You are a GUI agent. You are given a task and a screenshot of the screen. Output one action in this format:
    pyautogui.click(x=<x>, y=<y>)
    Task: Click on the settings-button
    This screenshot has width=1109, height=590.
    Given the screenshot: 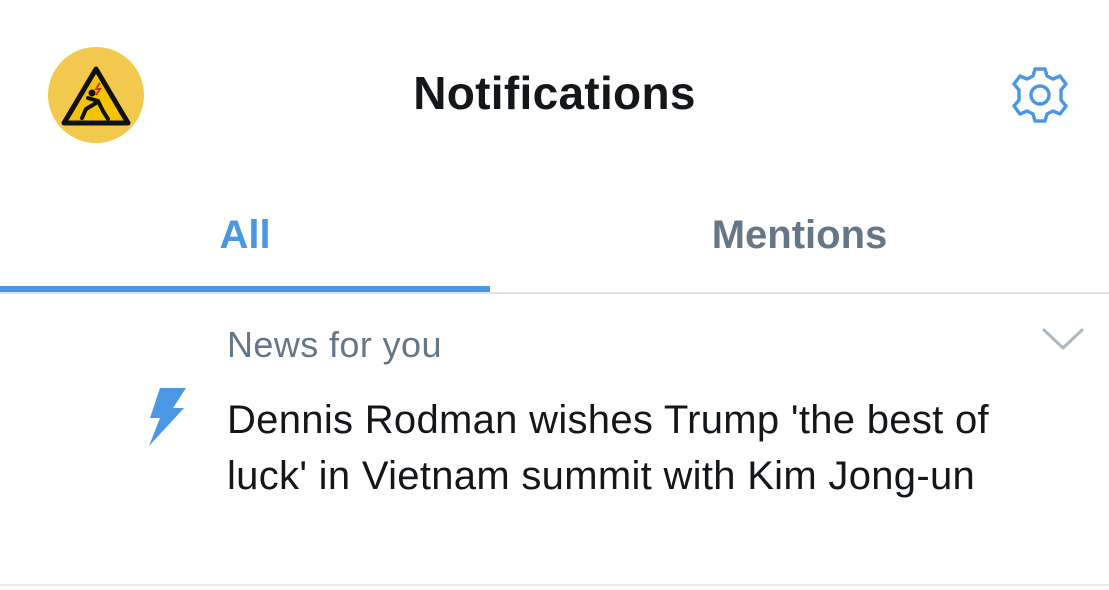 What is the action you would take?
    pyautogui.click(x=1040, y=95)
    